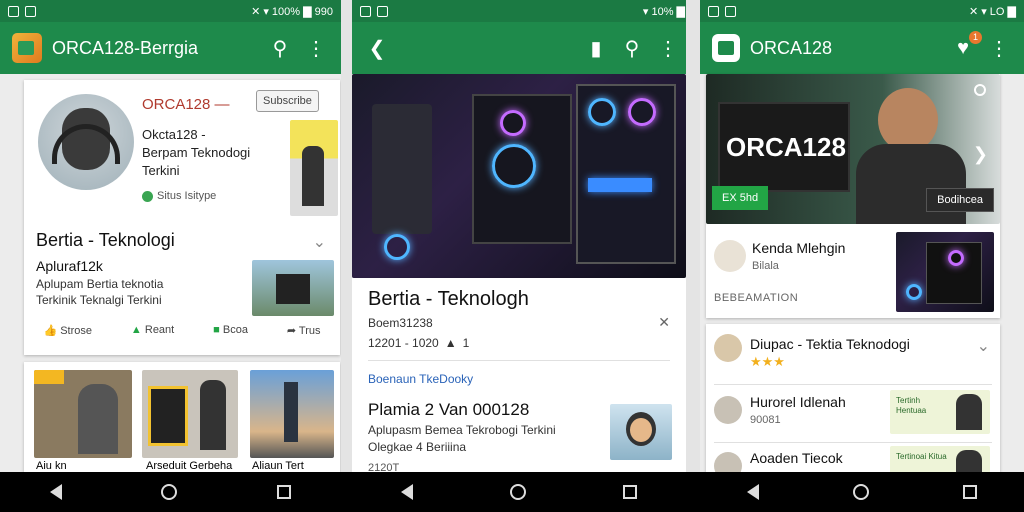 Image resolution: width=1024 pixels, height=512 pixels. I want to click on action-trust-label: Trus, so click(309, 331).